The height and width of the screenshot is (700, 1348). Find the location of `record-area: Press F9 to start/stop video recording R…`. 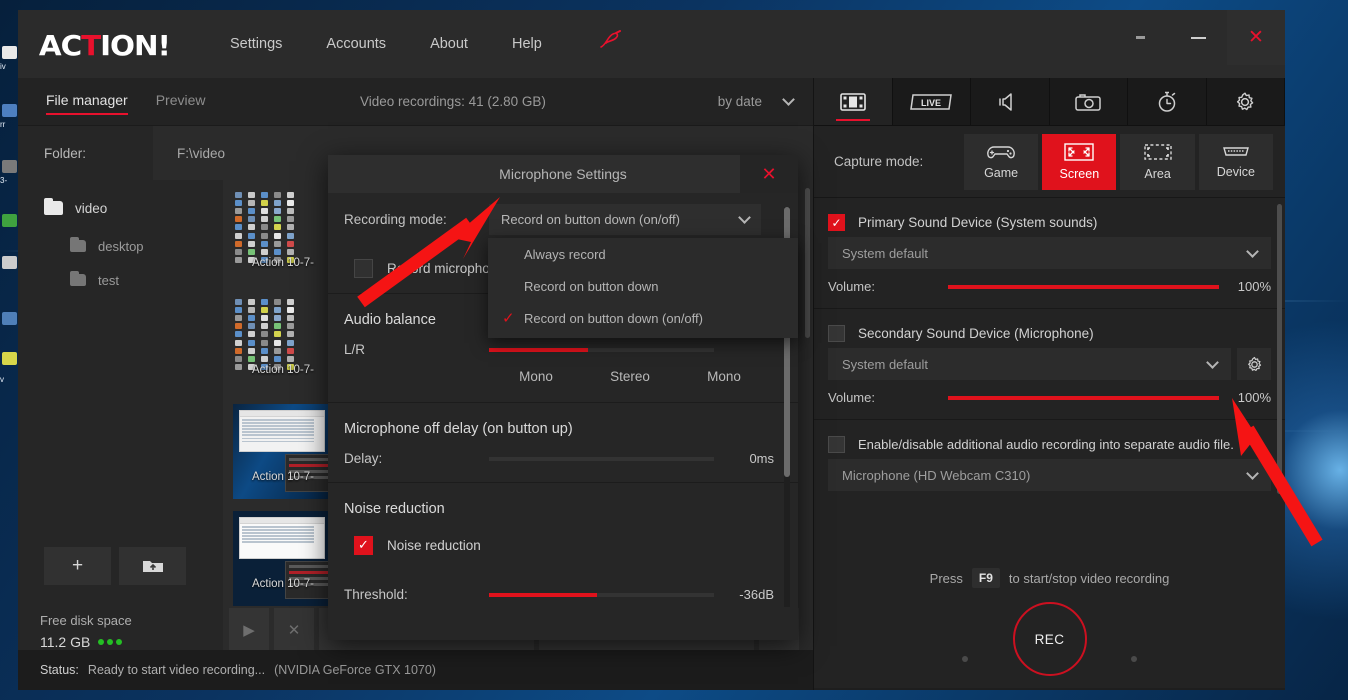

record-area: Press F9 to start/stop video recording R… is located at coordinates (1049, 618).